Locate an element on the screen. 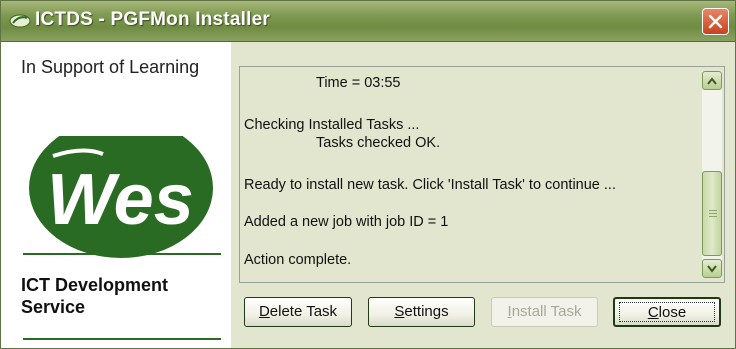 Image resolution: width=736 pixels, height=349 pixels. close-icon is located at coordinates (715, 21).